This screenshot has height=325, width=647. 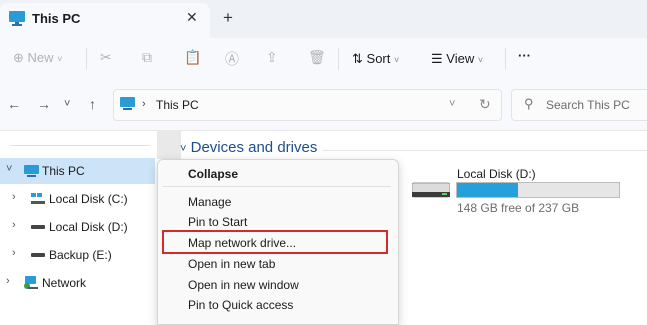 What do you see at coordinates (431, 190) in the screenshot?
I see `hard-drive-icon` at bounding box center [431, 190].